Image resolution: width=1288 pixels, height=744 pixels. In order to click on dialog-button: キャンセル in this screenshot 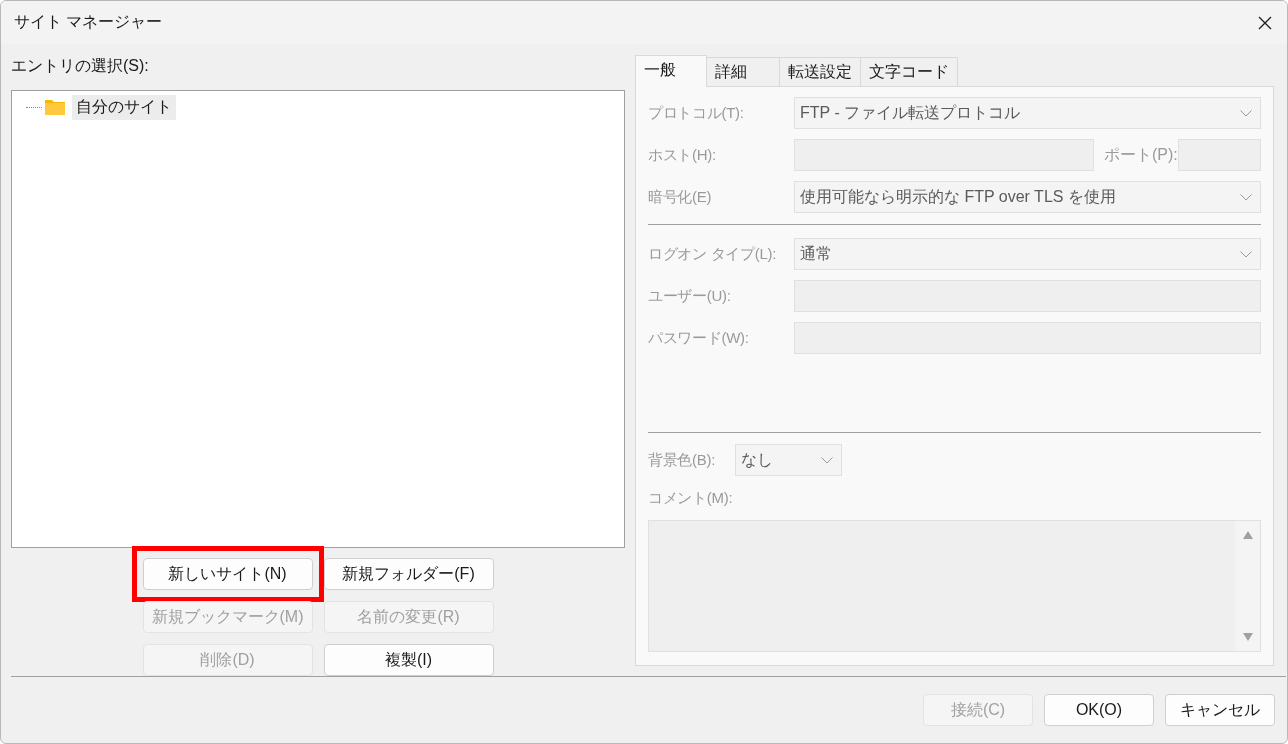, I will do `click(1220, 710)`.